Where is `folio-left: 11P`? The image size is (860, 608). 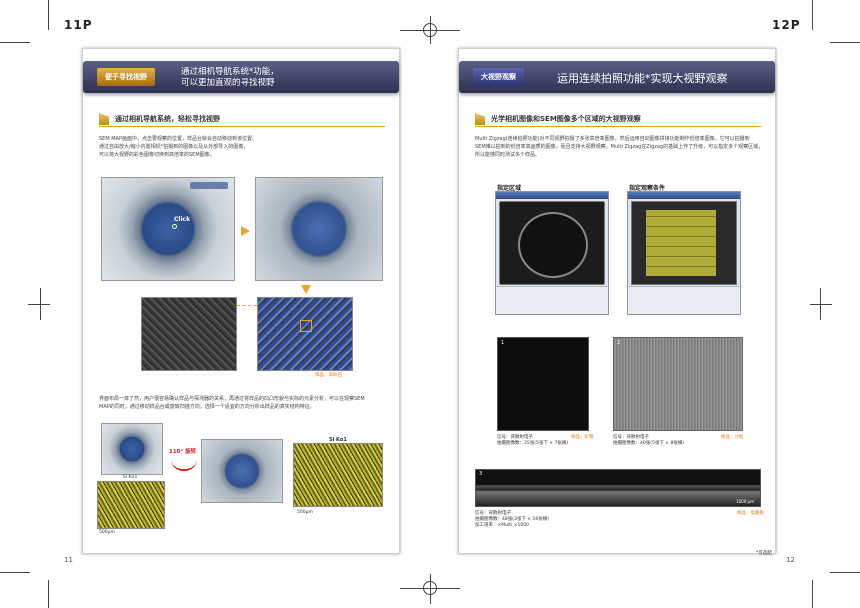
folio-left: 11P is located at coordinates (78, 25).